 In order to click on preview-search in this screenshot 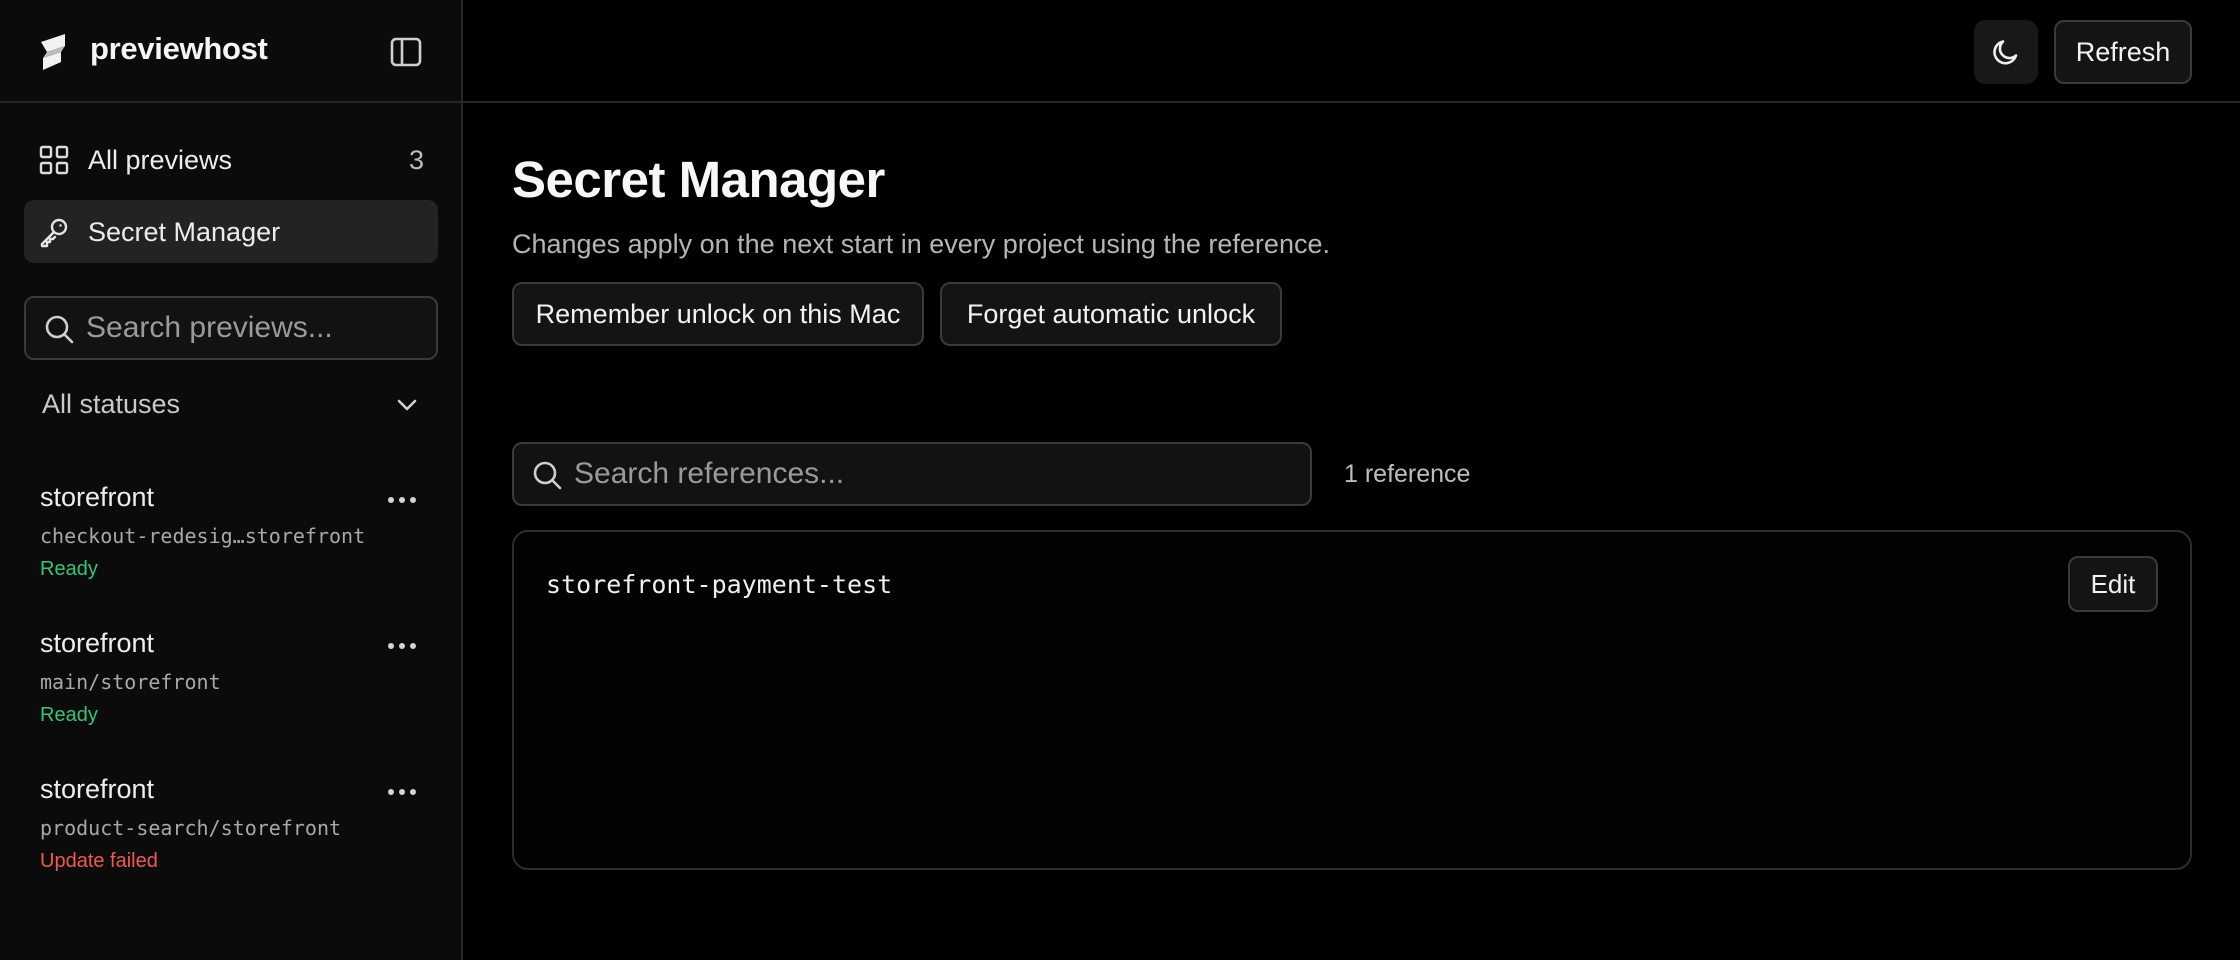, I will do `click(231, 328)`.